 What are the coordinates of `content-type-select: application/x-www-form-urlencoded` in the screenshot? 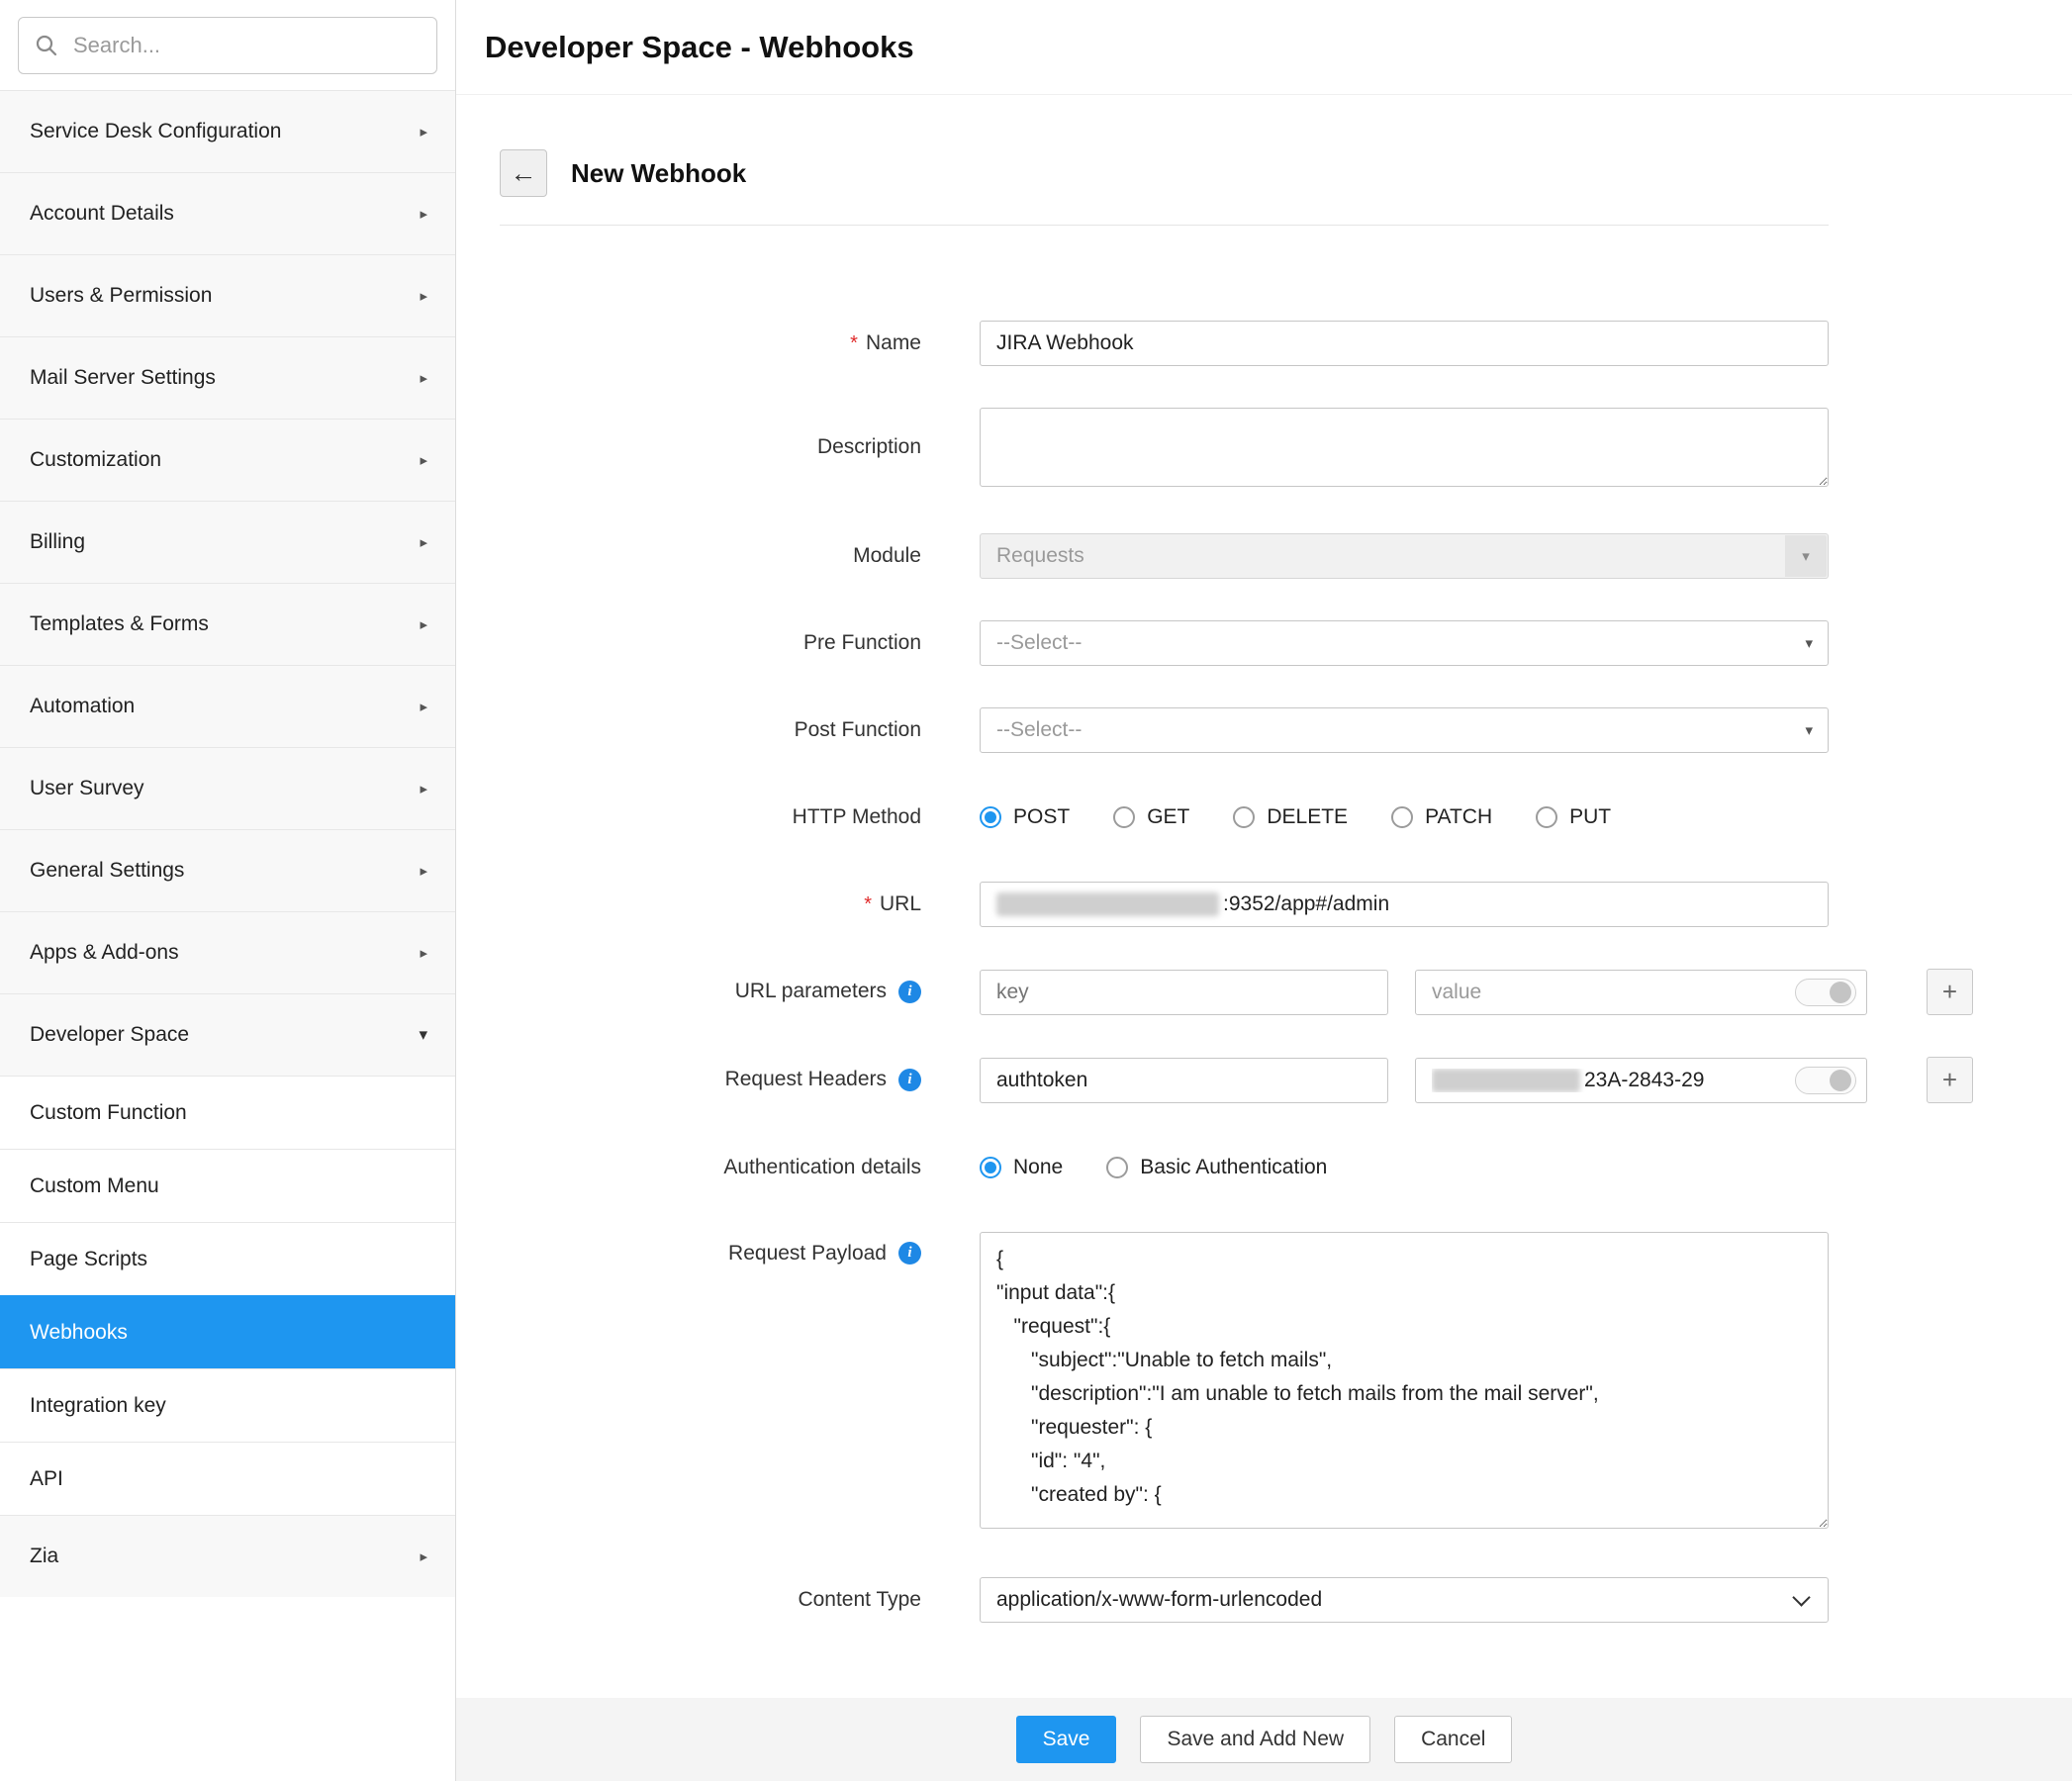 It's located at (1404, 1600).